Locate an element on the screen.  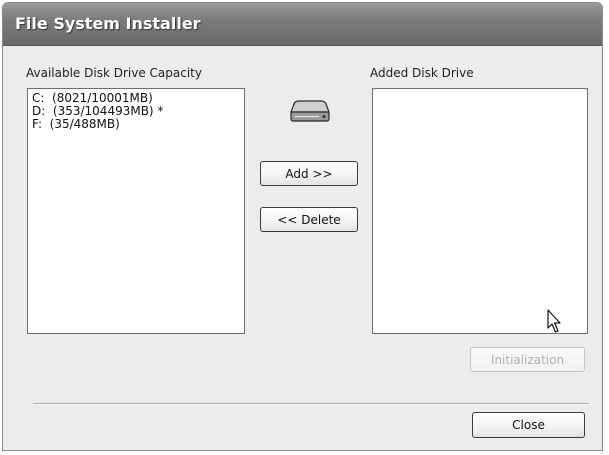
initialization-button: Initialization is located at coordinates (527, 359).